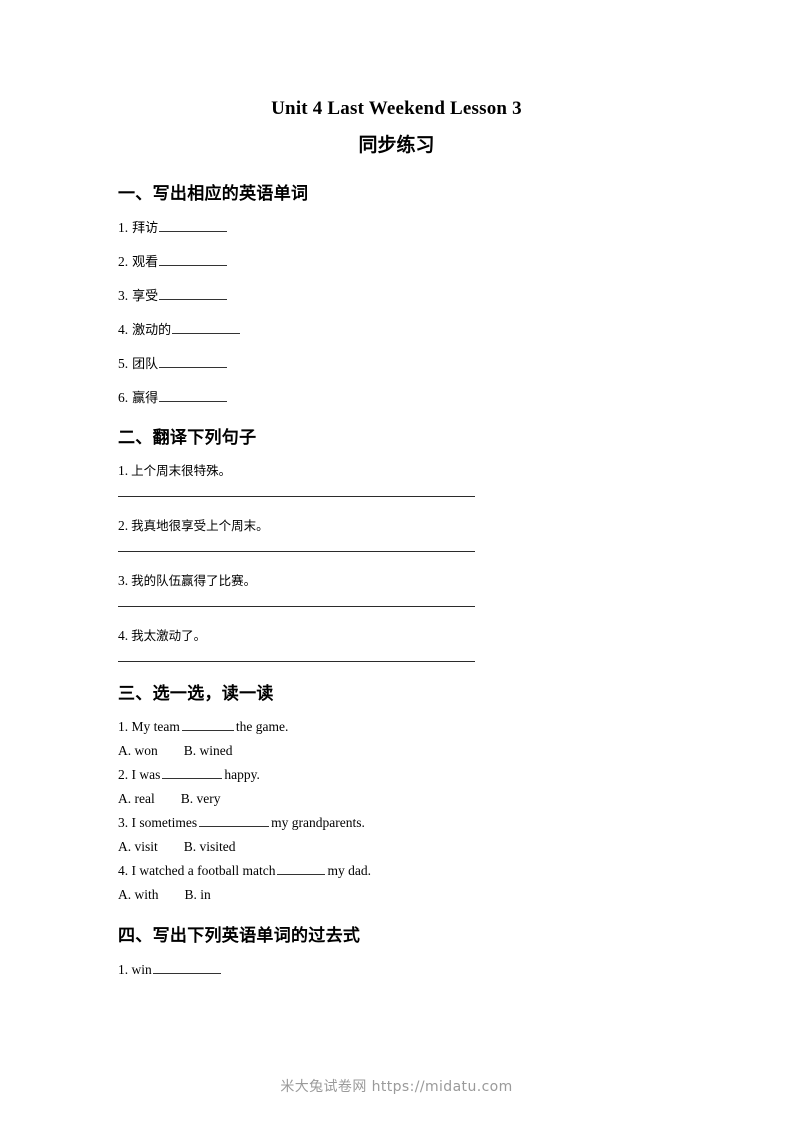  What do you see at coordinates (398, 471) in the screenshot?
I see `translation-sentence: 1. 上个周末很特殊。` at bounding box center [398, 471].